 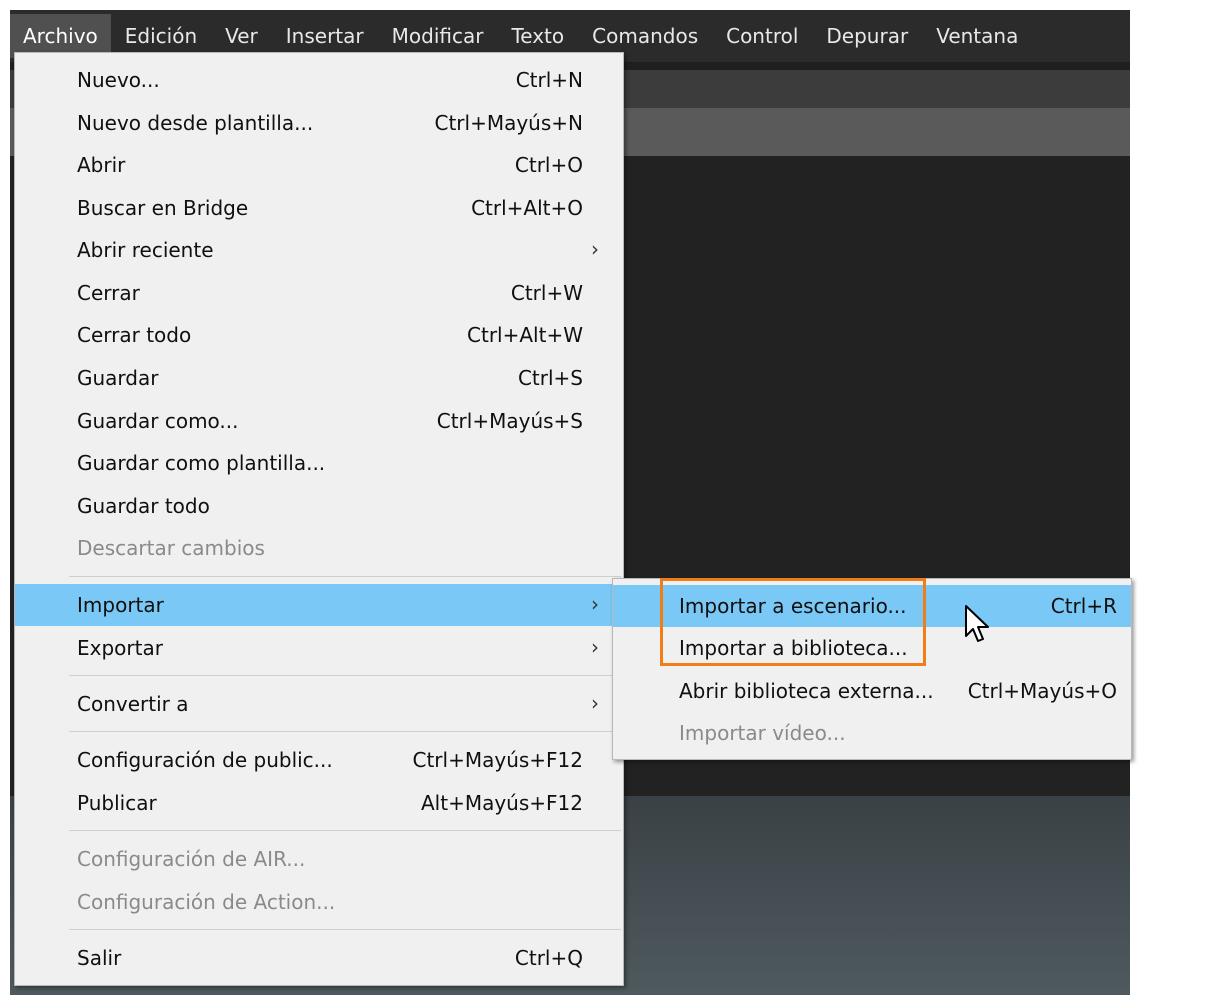 I want to click on menu-item-buscar-bridge: Buscar en Bridge Ctrl+Alt+O, so click(x=319, y=208).